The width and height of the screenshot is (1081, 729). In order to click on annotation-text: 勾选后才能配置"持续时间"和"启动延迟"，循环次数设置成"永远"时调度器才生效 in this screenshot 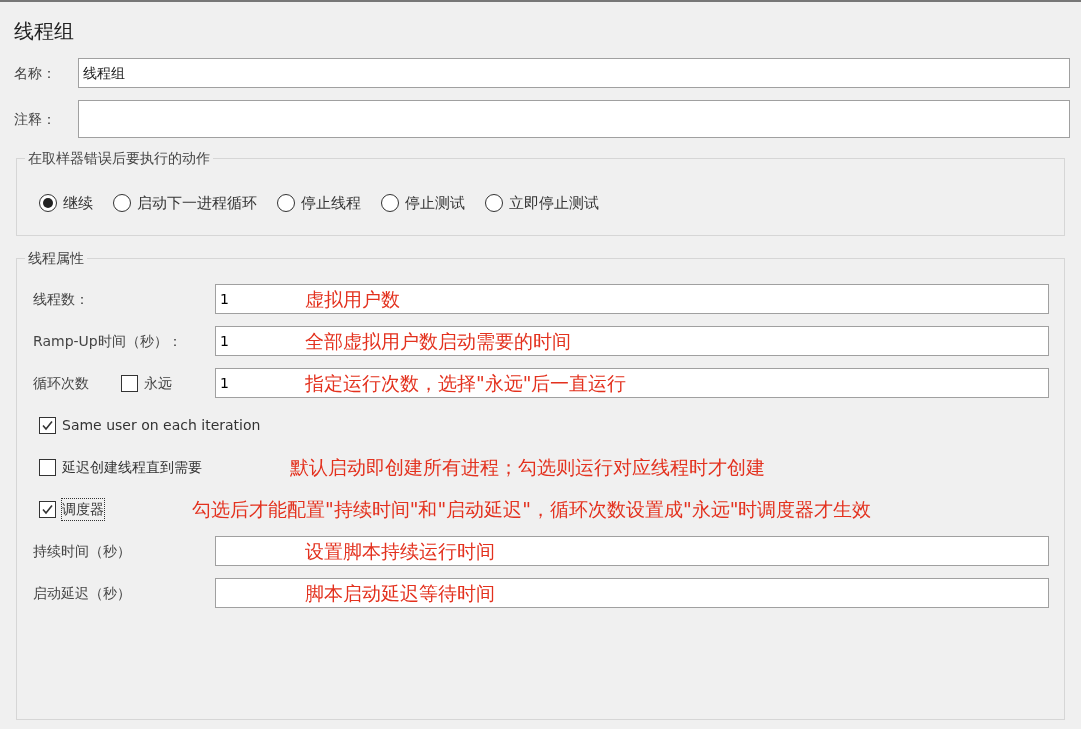, I will do `click(532, 509)`.